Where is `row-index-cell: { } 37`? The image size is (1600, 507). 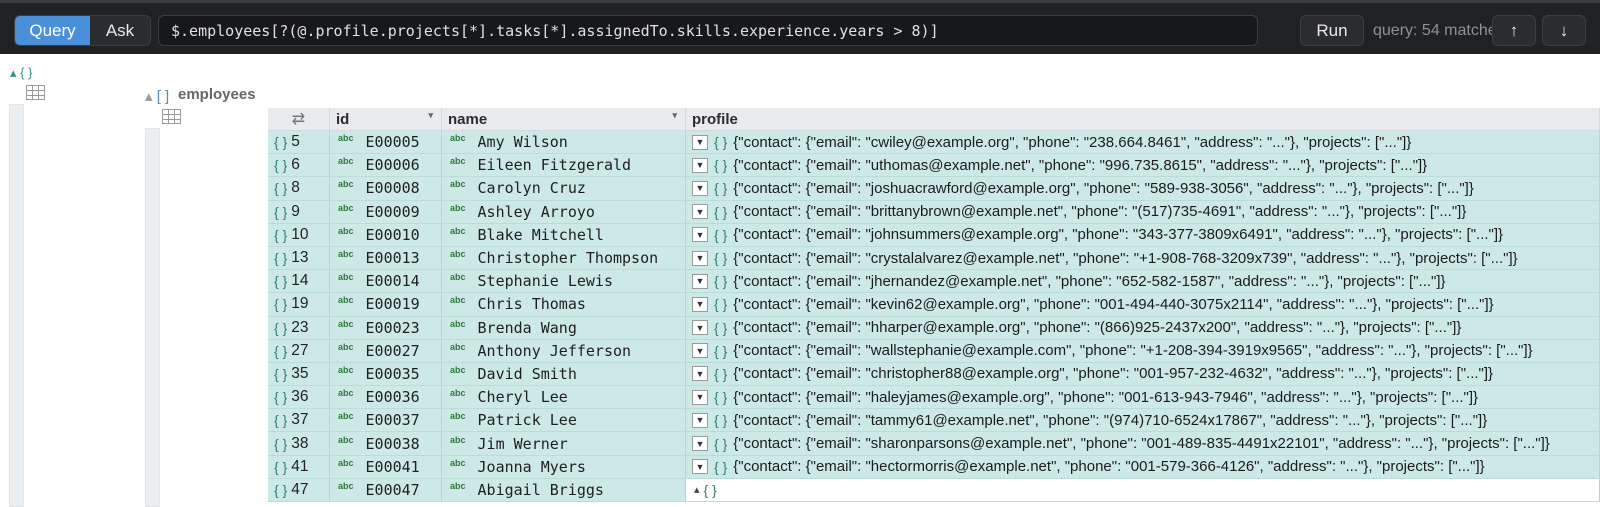
row-index-cell: { } 37 is located at coordinates (299, 420).